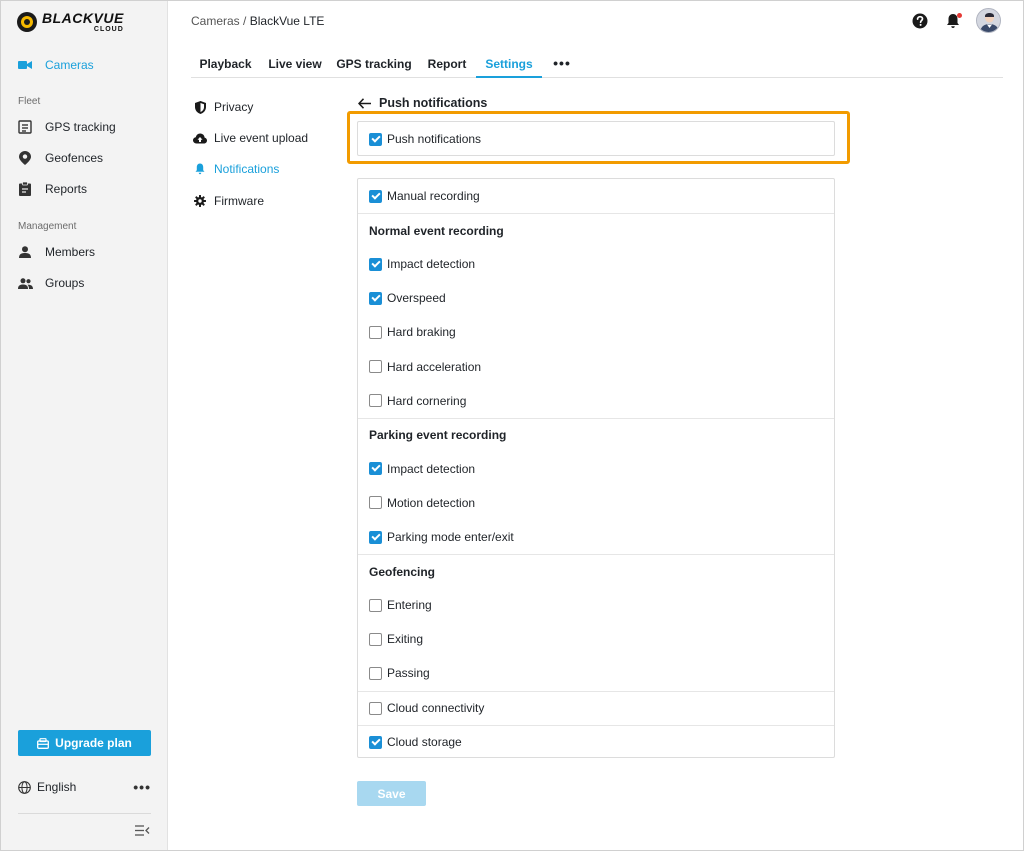 The image size is (1024, 851). What do you see at coordinates (596, 332) in the screenshot?
I see `option-row: Hard braking` at bounding box center [596, 332].